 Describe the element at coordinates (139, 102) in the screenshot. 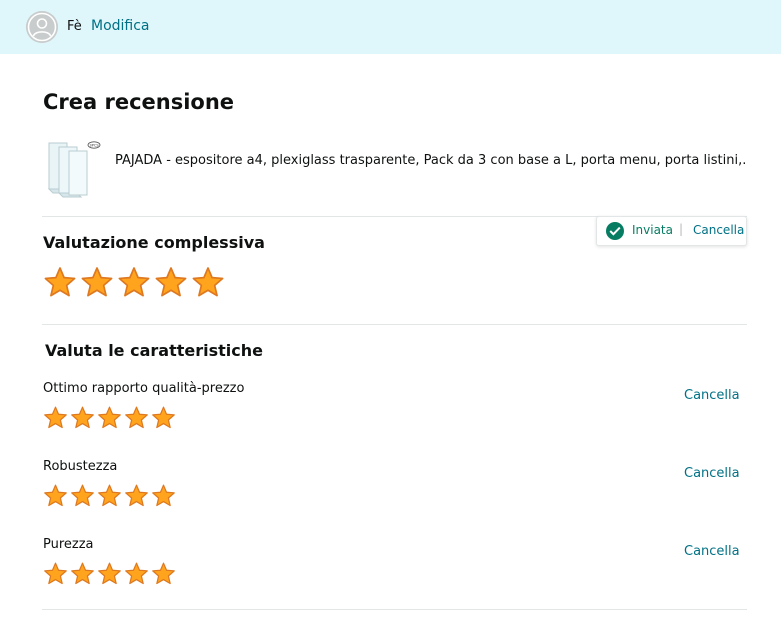

I see `page-title: Crea recensione` at that location.